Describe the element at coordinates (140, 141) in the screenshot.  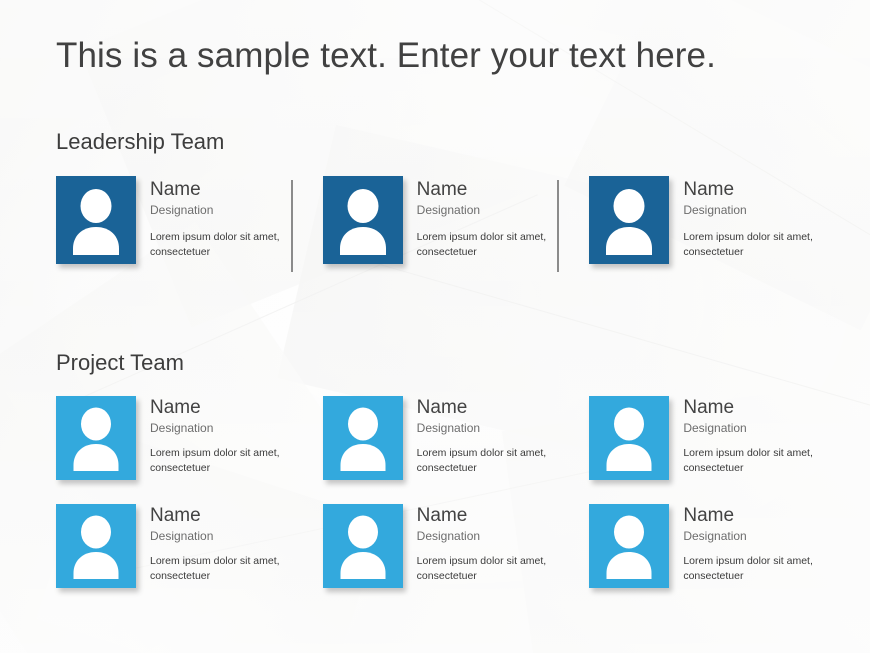
I see `section-heading-leadership: Leadership Team` at that location.